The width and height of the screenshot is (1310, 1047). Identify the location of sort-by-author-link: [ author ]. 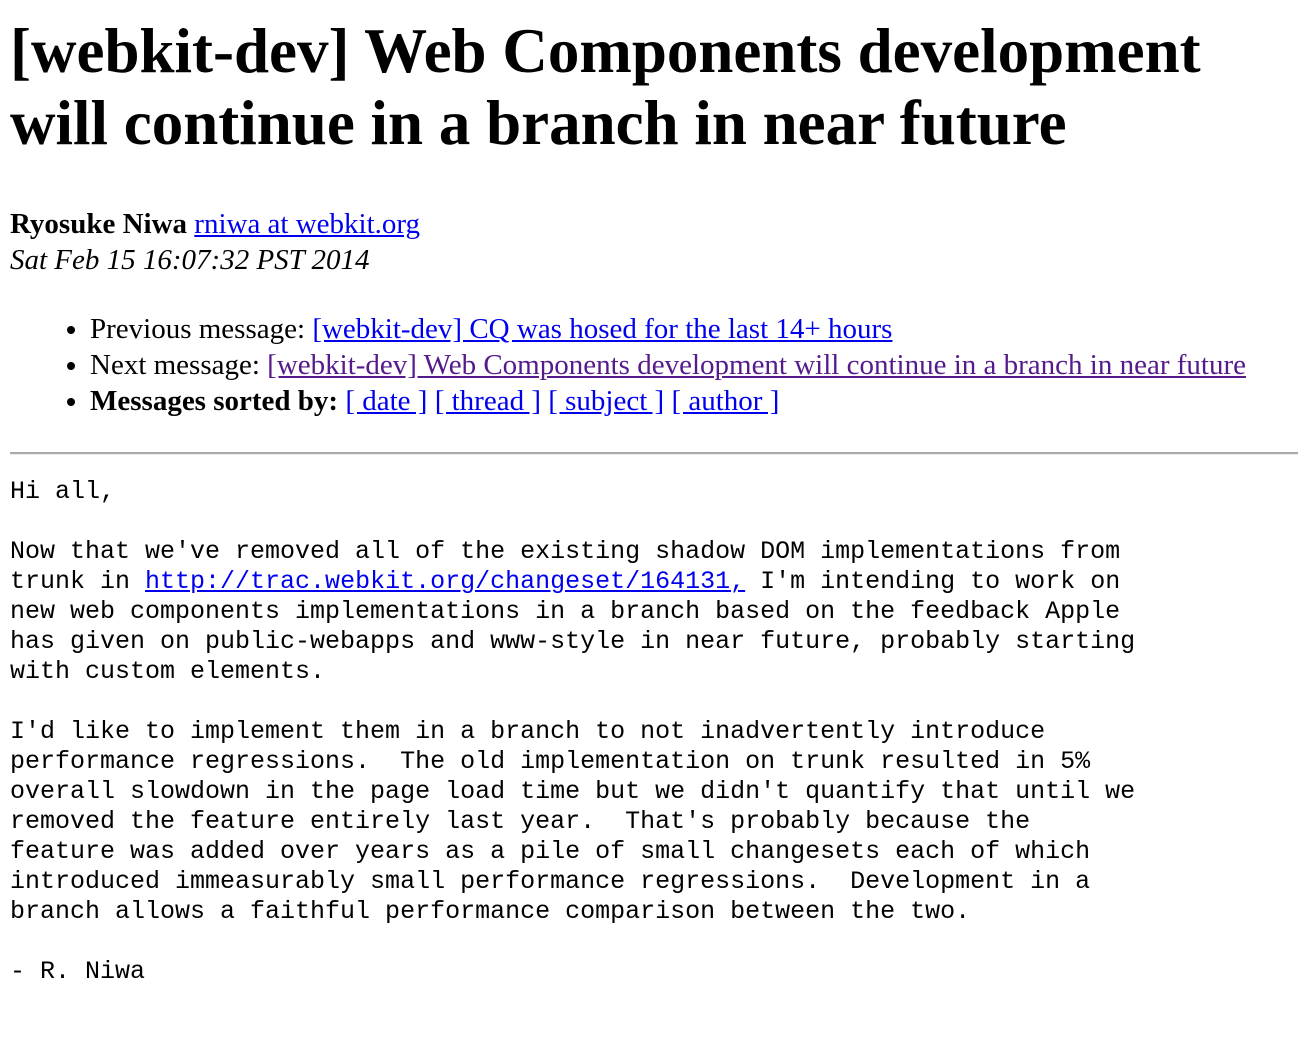
(725, 401).